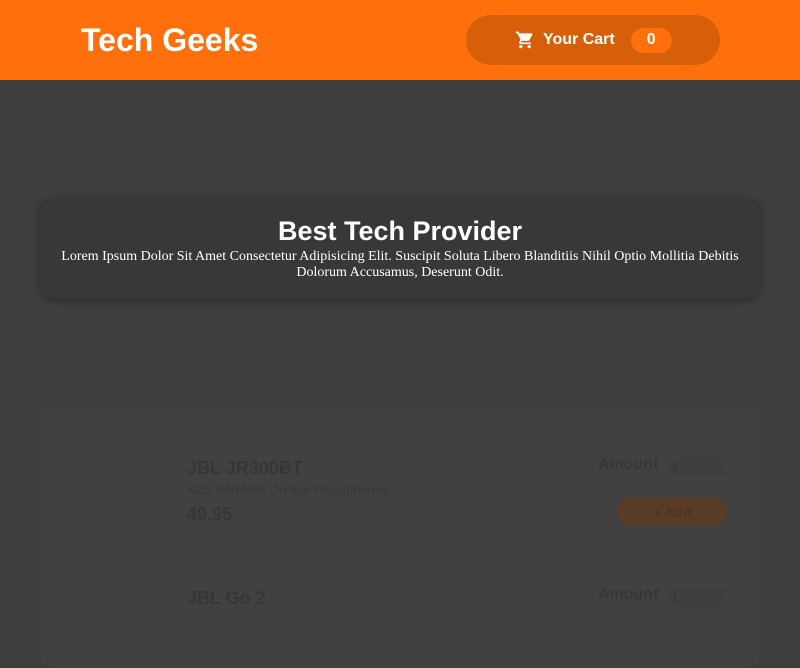  I want to click on add-to-cart-button: + Add, so click(672, 511).